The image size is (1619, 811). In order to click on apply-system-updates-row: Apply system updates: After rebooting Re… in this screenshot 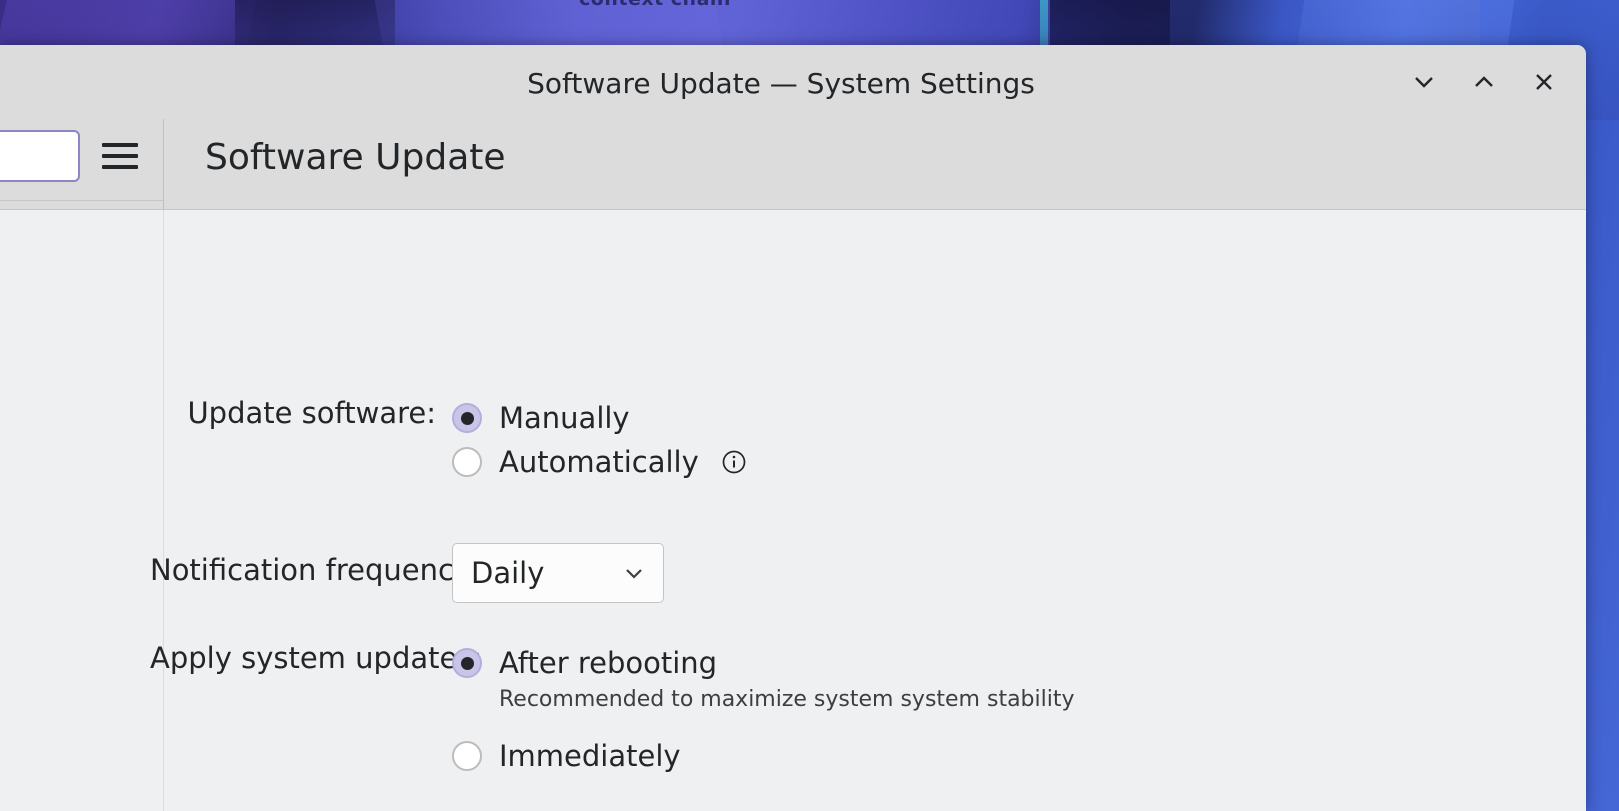, I will do `click(612, 709)`.